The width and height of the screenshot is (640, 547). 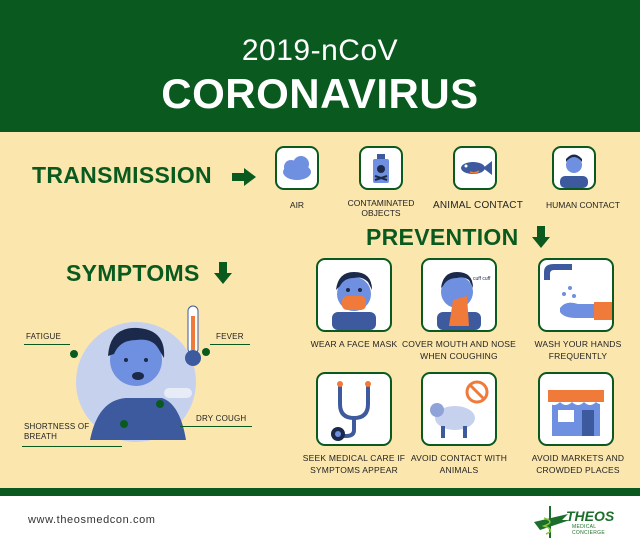 I want to click on person-icon, so click(x=574, y=171).